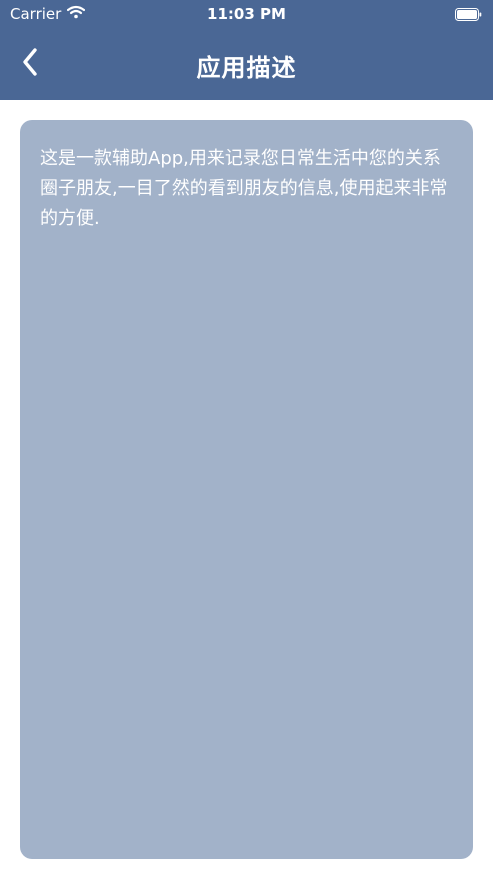 The height and width of the screenshot is (879, 493). I want to click on header: Carrier 11:03 PM 应用描述, so click(246, 50).